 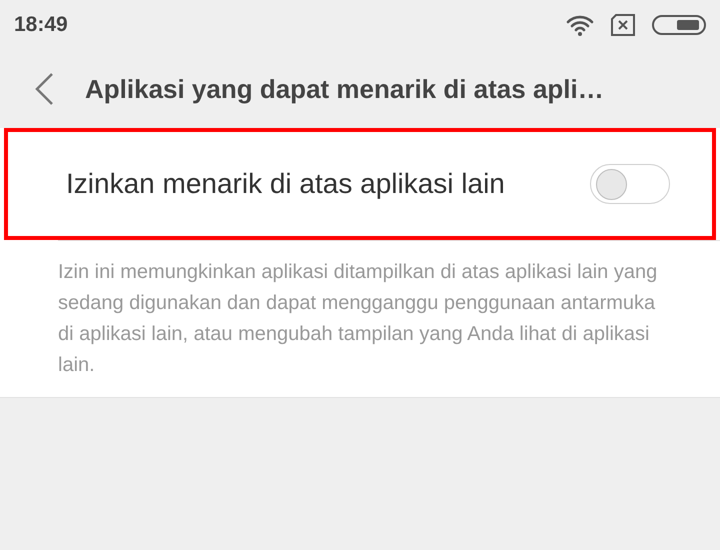 I want to click on wifi-icon, so click(x=580, y=25).